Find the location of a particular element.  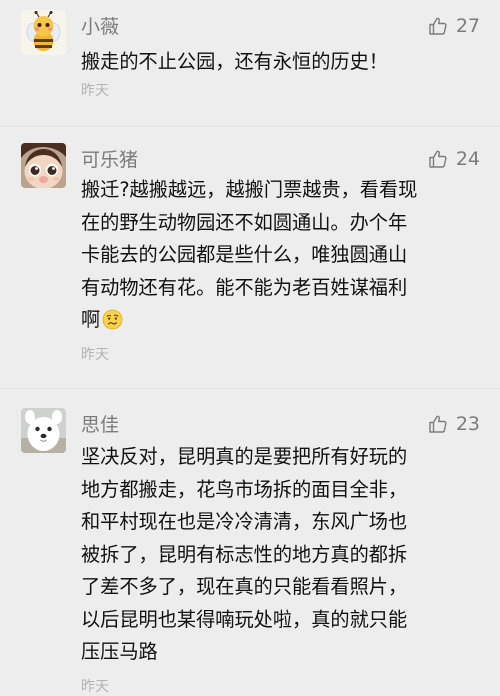

doll-face-avatar-icon is located at coordinates (43, 165).